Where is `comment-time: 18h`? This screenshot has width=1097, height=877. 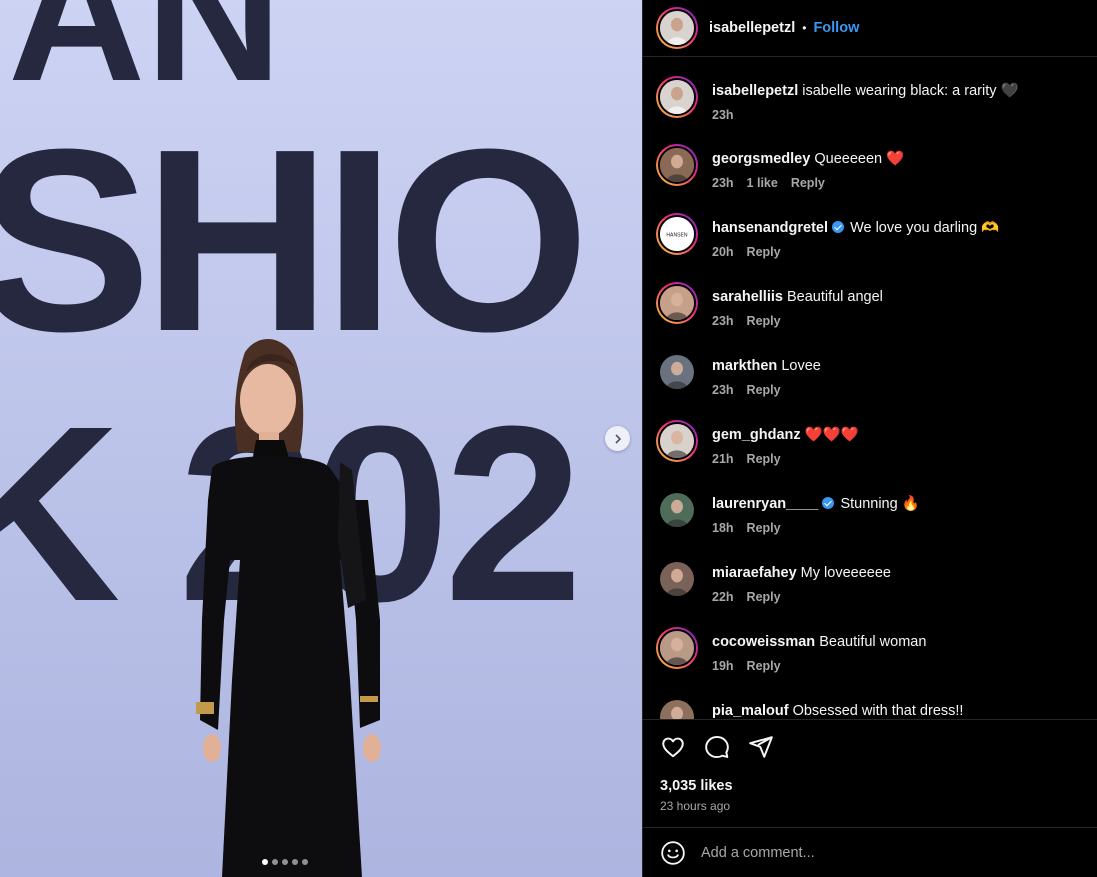
comment-time: 18h is located at coordinates (723, 528).